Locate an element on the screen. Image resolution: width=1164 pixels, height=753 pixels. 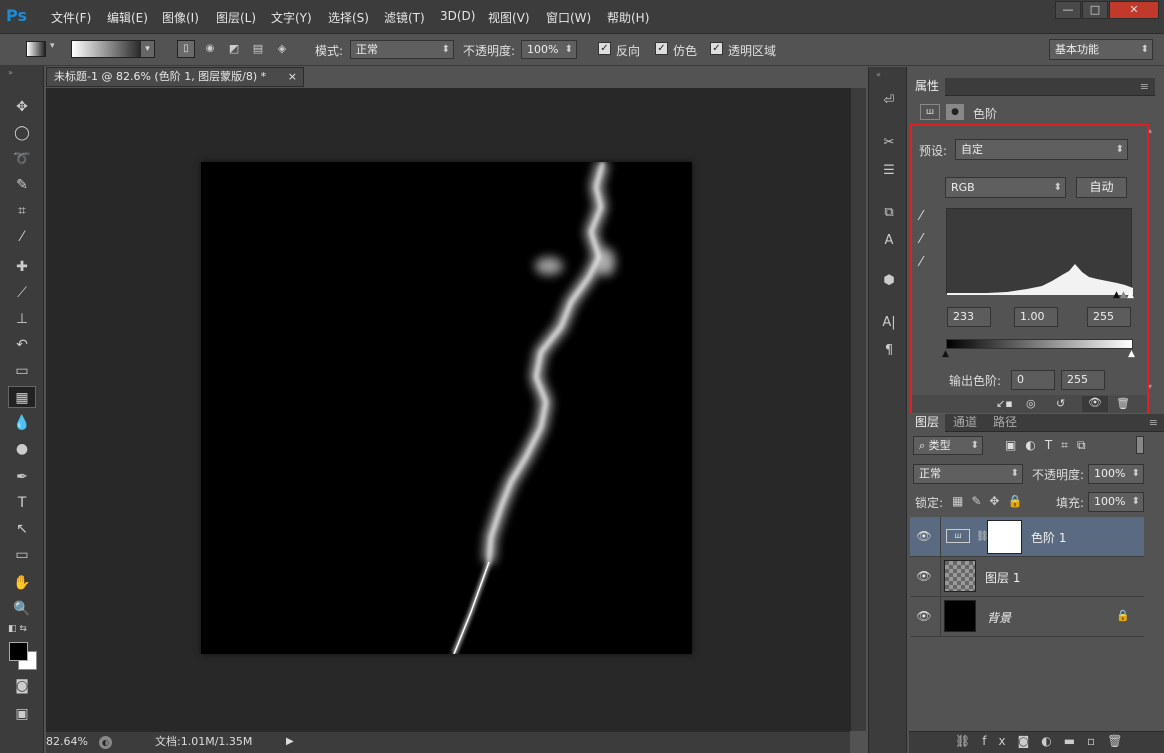
reflected-gradient-icon: ▤ is located at coordinates (258, 49).